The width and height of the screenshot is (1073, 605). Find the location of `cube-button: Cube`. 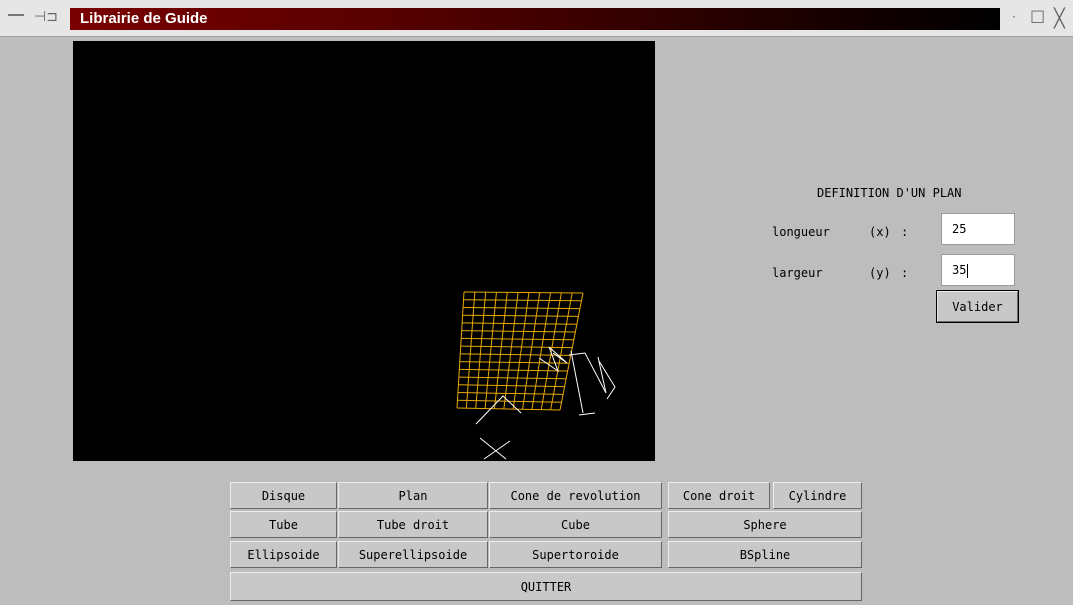

cube-button: Cube is located at coordinates (575, 524).